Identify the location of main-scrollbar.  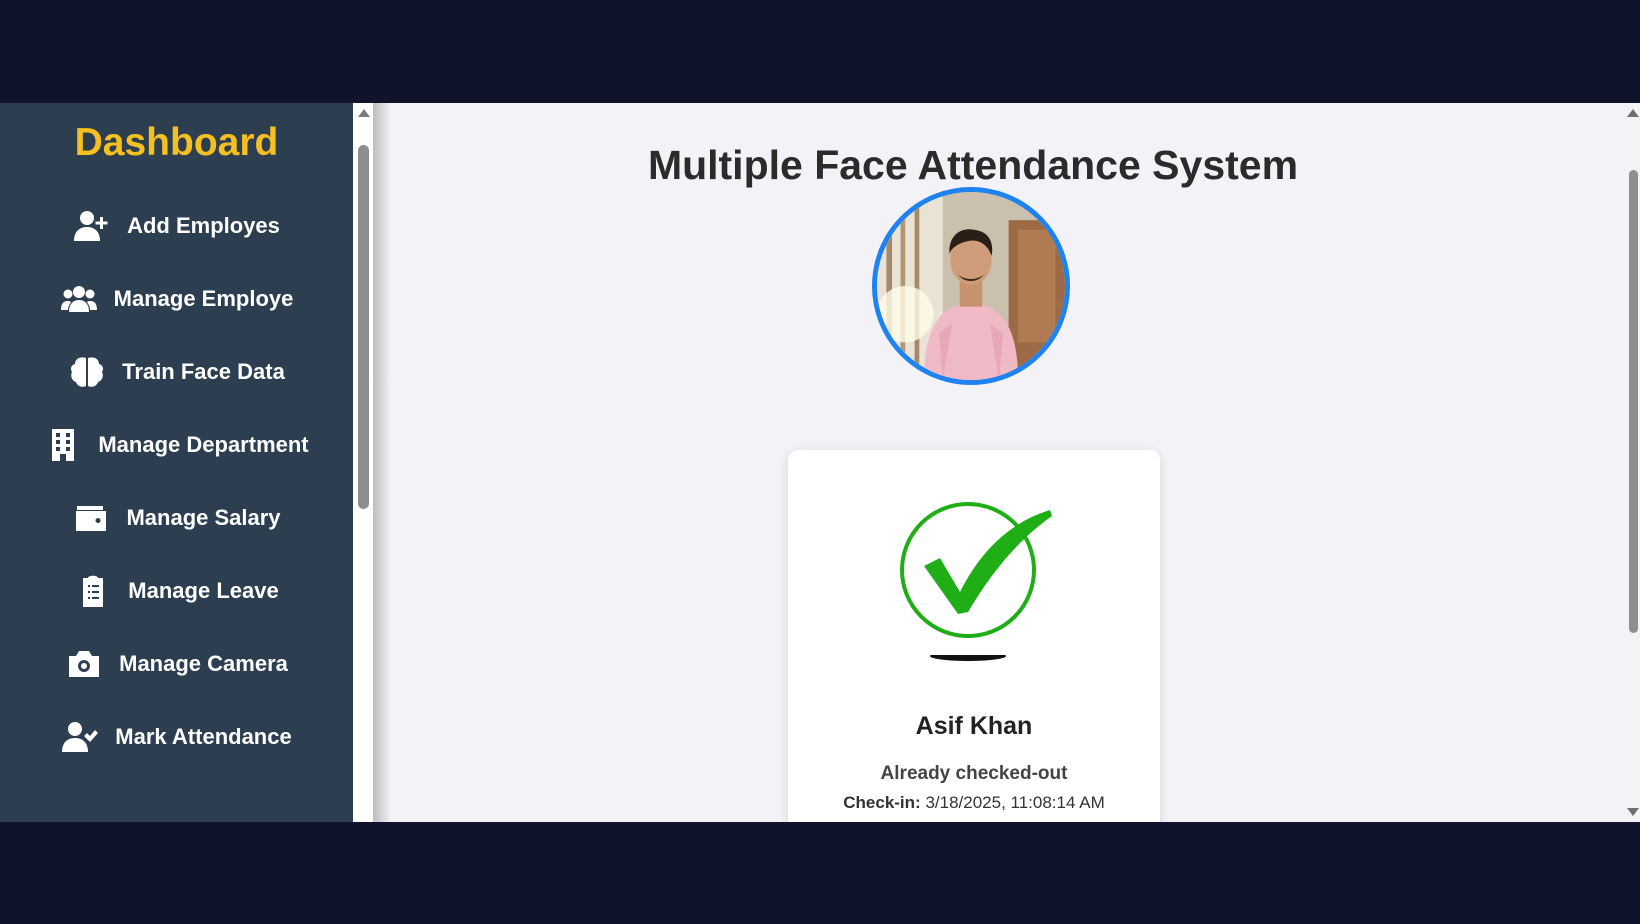
(1633, 462).